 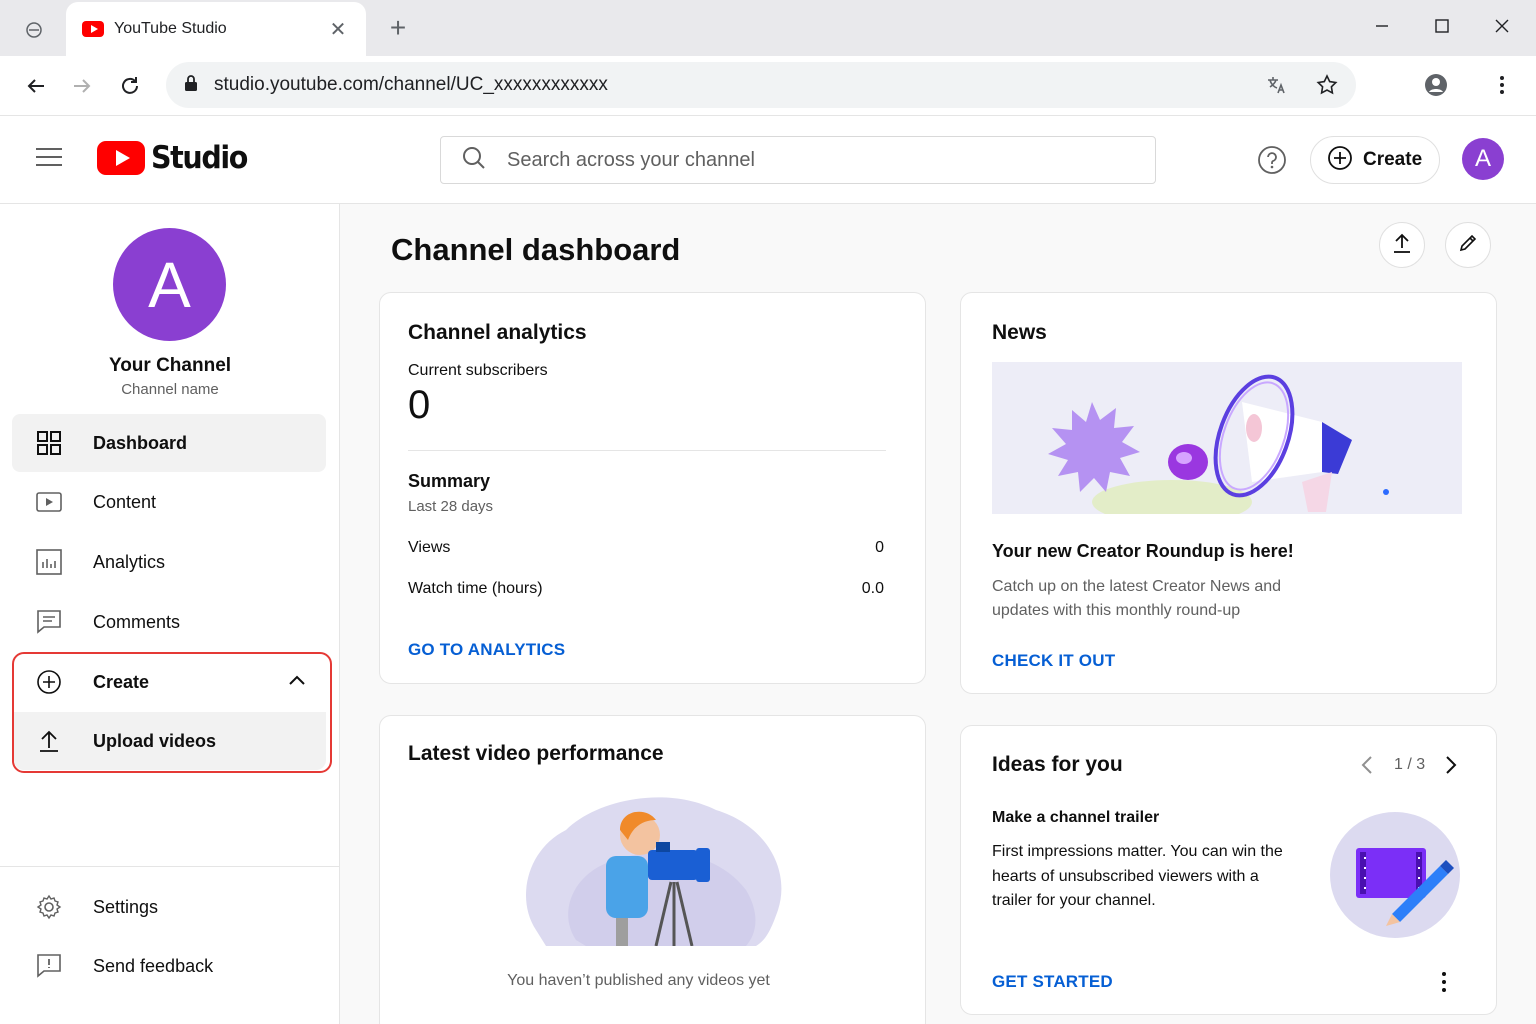 I want to click on help-icon, so click(x=1272, y=160).